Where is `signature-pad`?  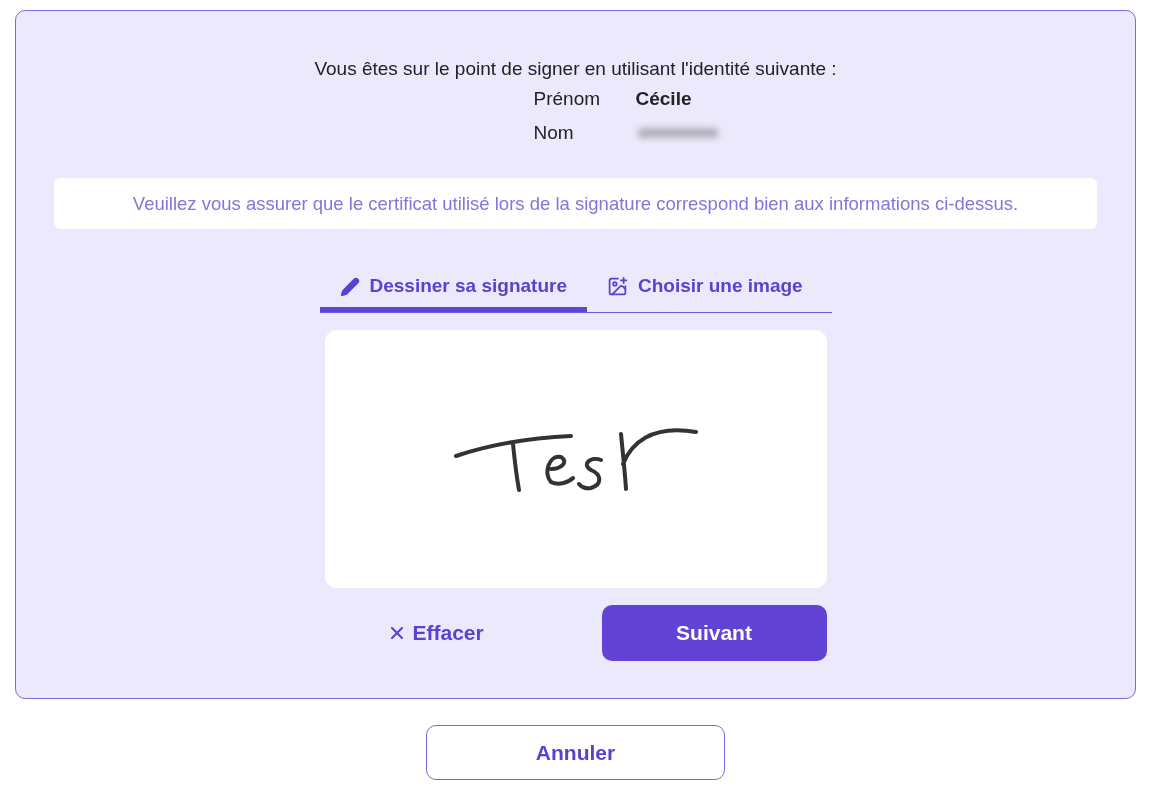
signature-pad is located at coordinates (575, 459).